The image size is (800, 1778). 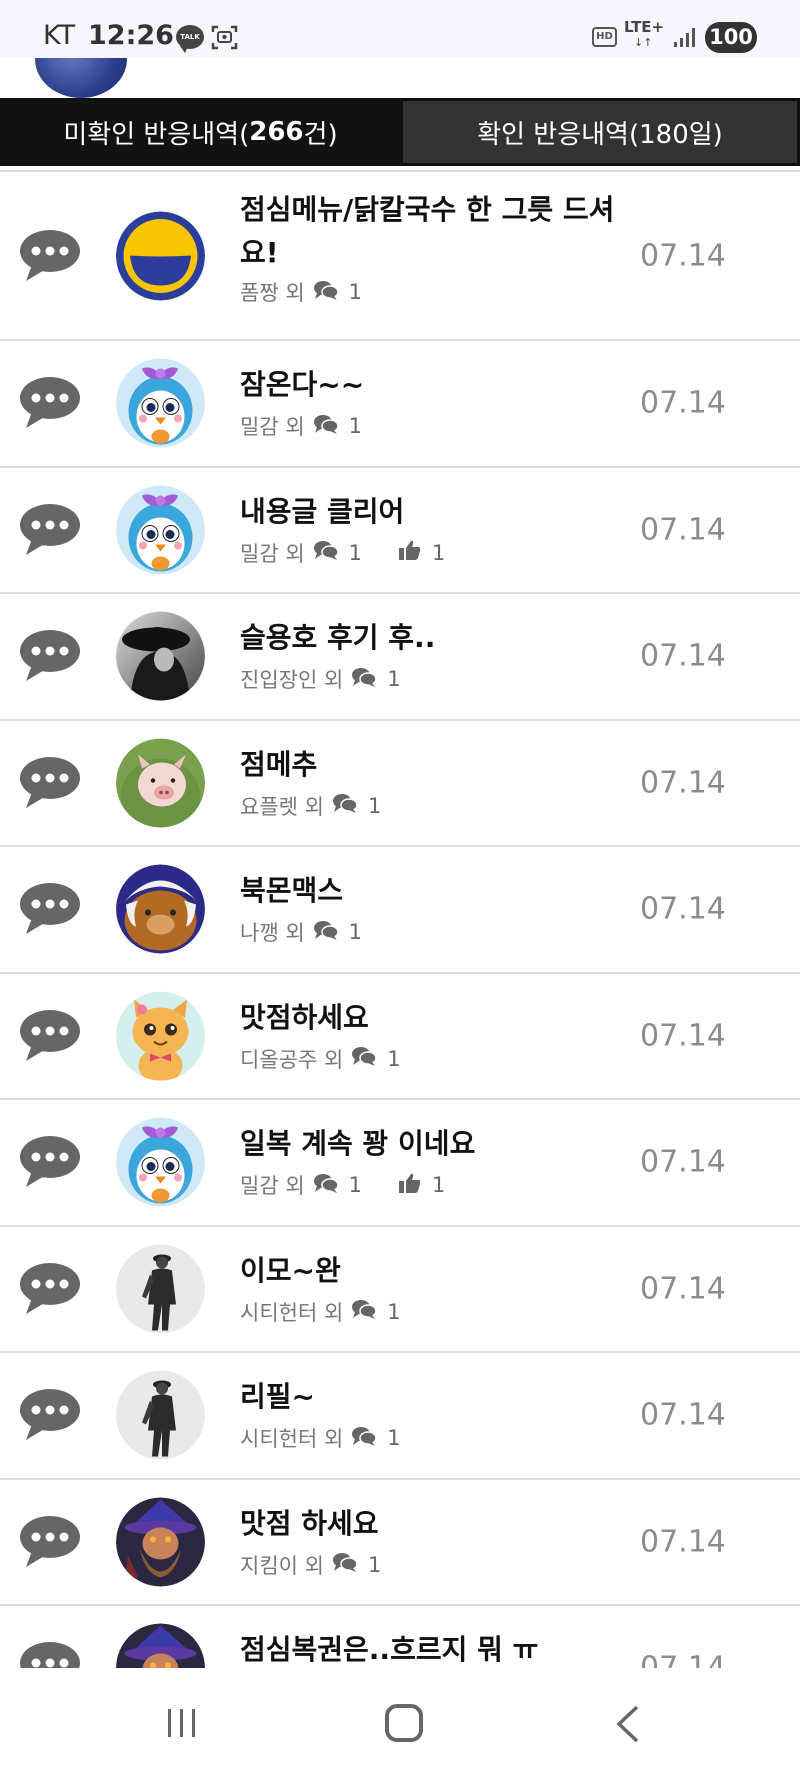 What do you see at coordinates (279, 764) in the screenshot?
I see `reaction-title: 점메추` at bounding box center [279, 764].